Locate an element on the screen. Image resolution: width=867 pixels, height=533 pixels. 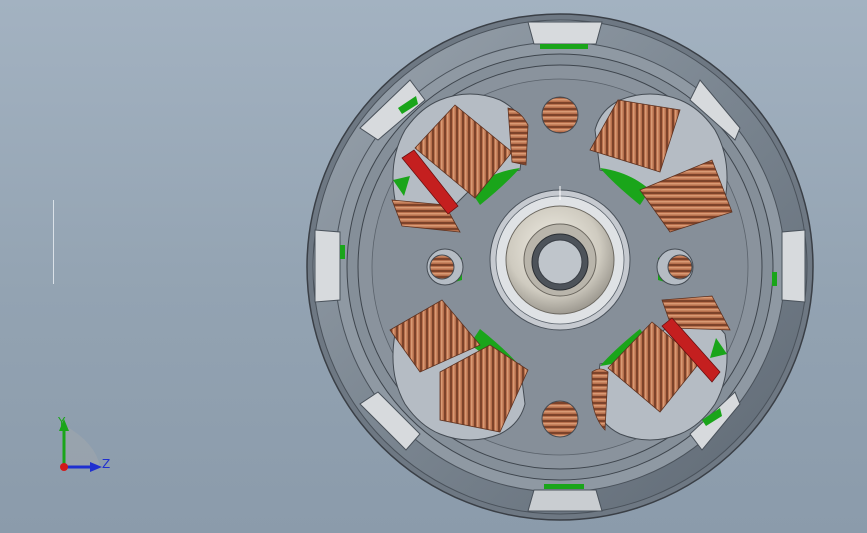
axis-triad is located at coordinates (80, 445).